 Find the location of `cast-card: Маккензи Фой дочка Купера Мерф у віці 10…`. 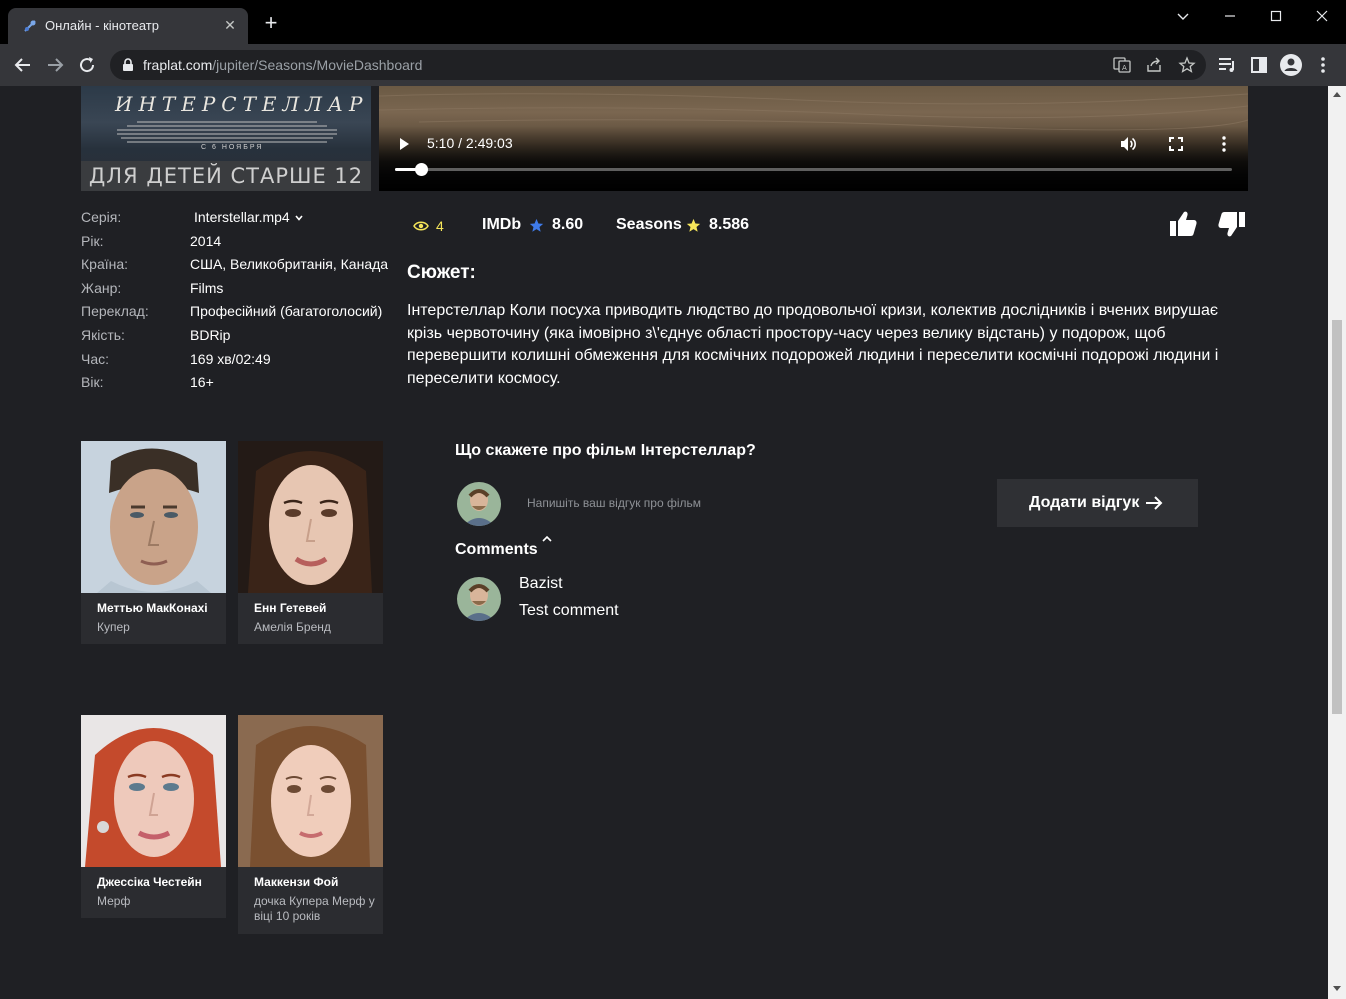

cast-card: Маккензи Фой дочка Купера Мерф у віці 10… is located at coordinates (310, 824).